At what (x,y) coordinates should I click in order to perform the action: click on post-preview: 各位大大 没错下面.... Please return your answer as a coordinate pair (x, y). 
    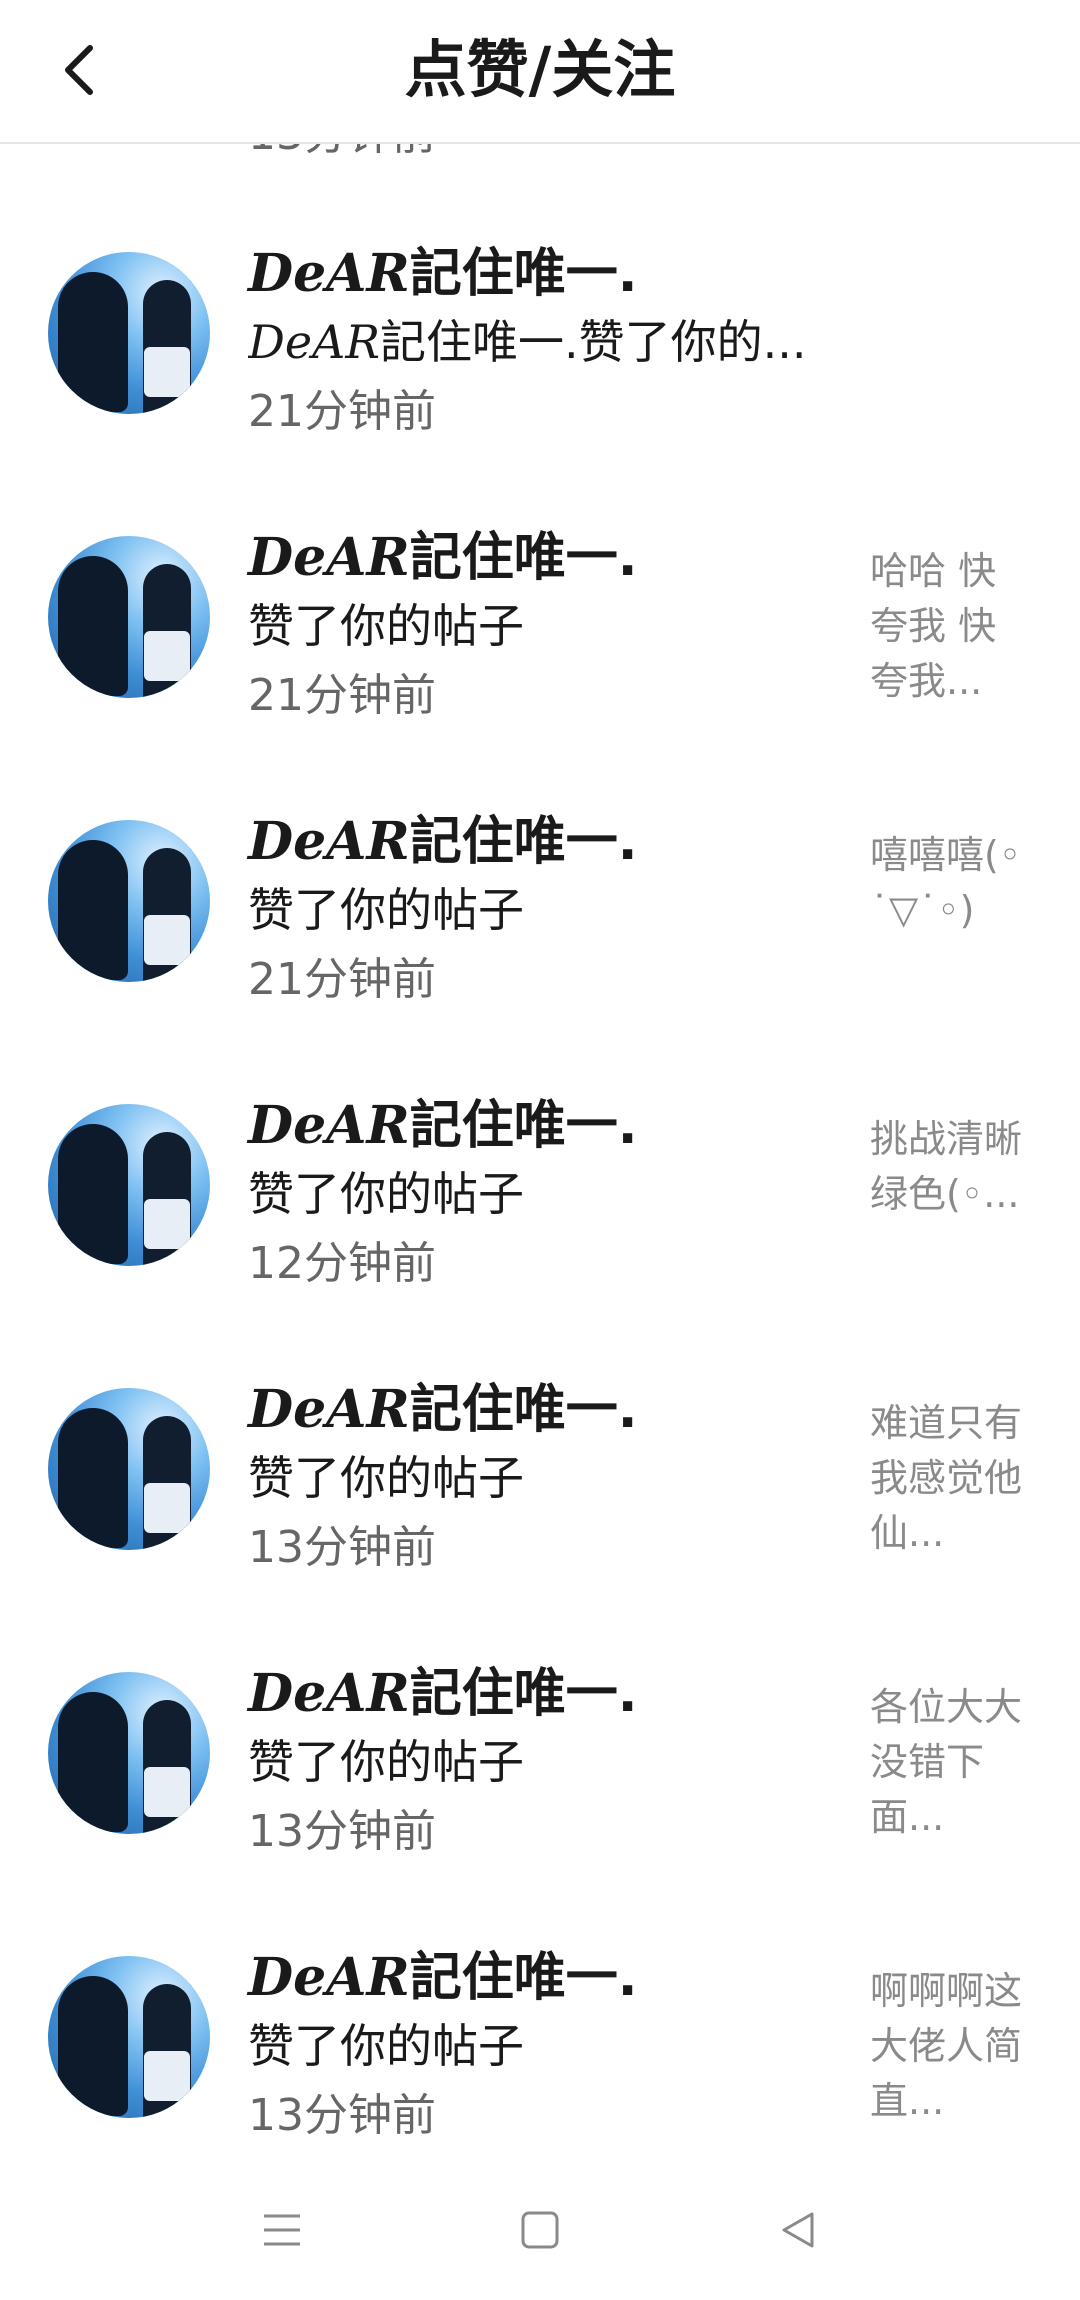
    Looking at the image, I should click on (950, 1762).